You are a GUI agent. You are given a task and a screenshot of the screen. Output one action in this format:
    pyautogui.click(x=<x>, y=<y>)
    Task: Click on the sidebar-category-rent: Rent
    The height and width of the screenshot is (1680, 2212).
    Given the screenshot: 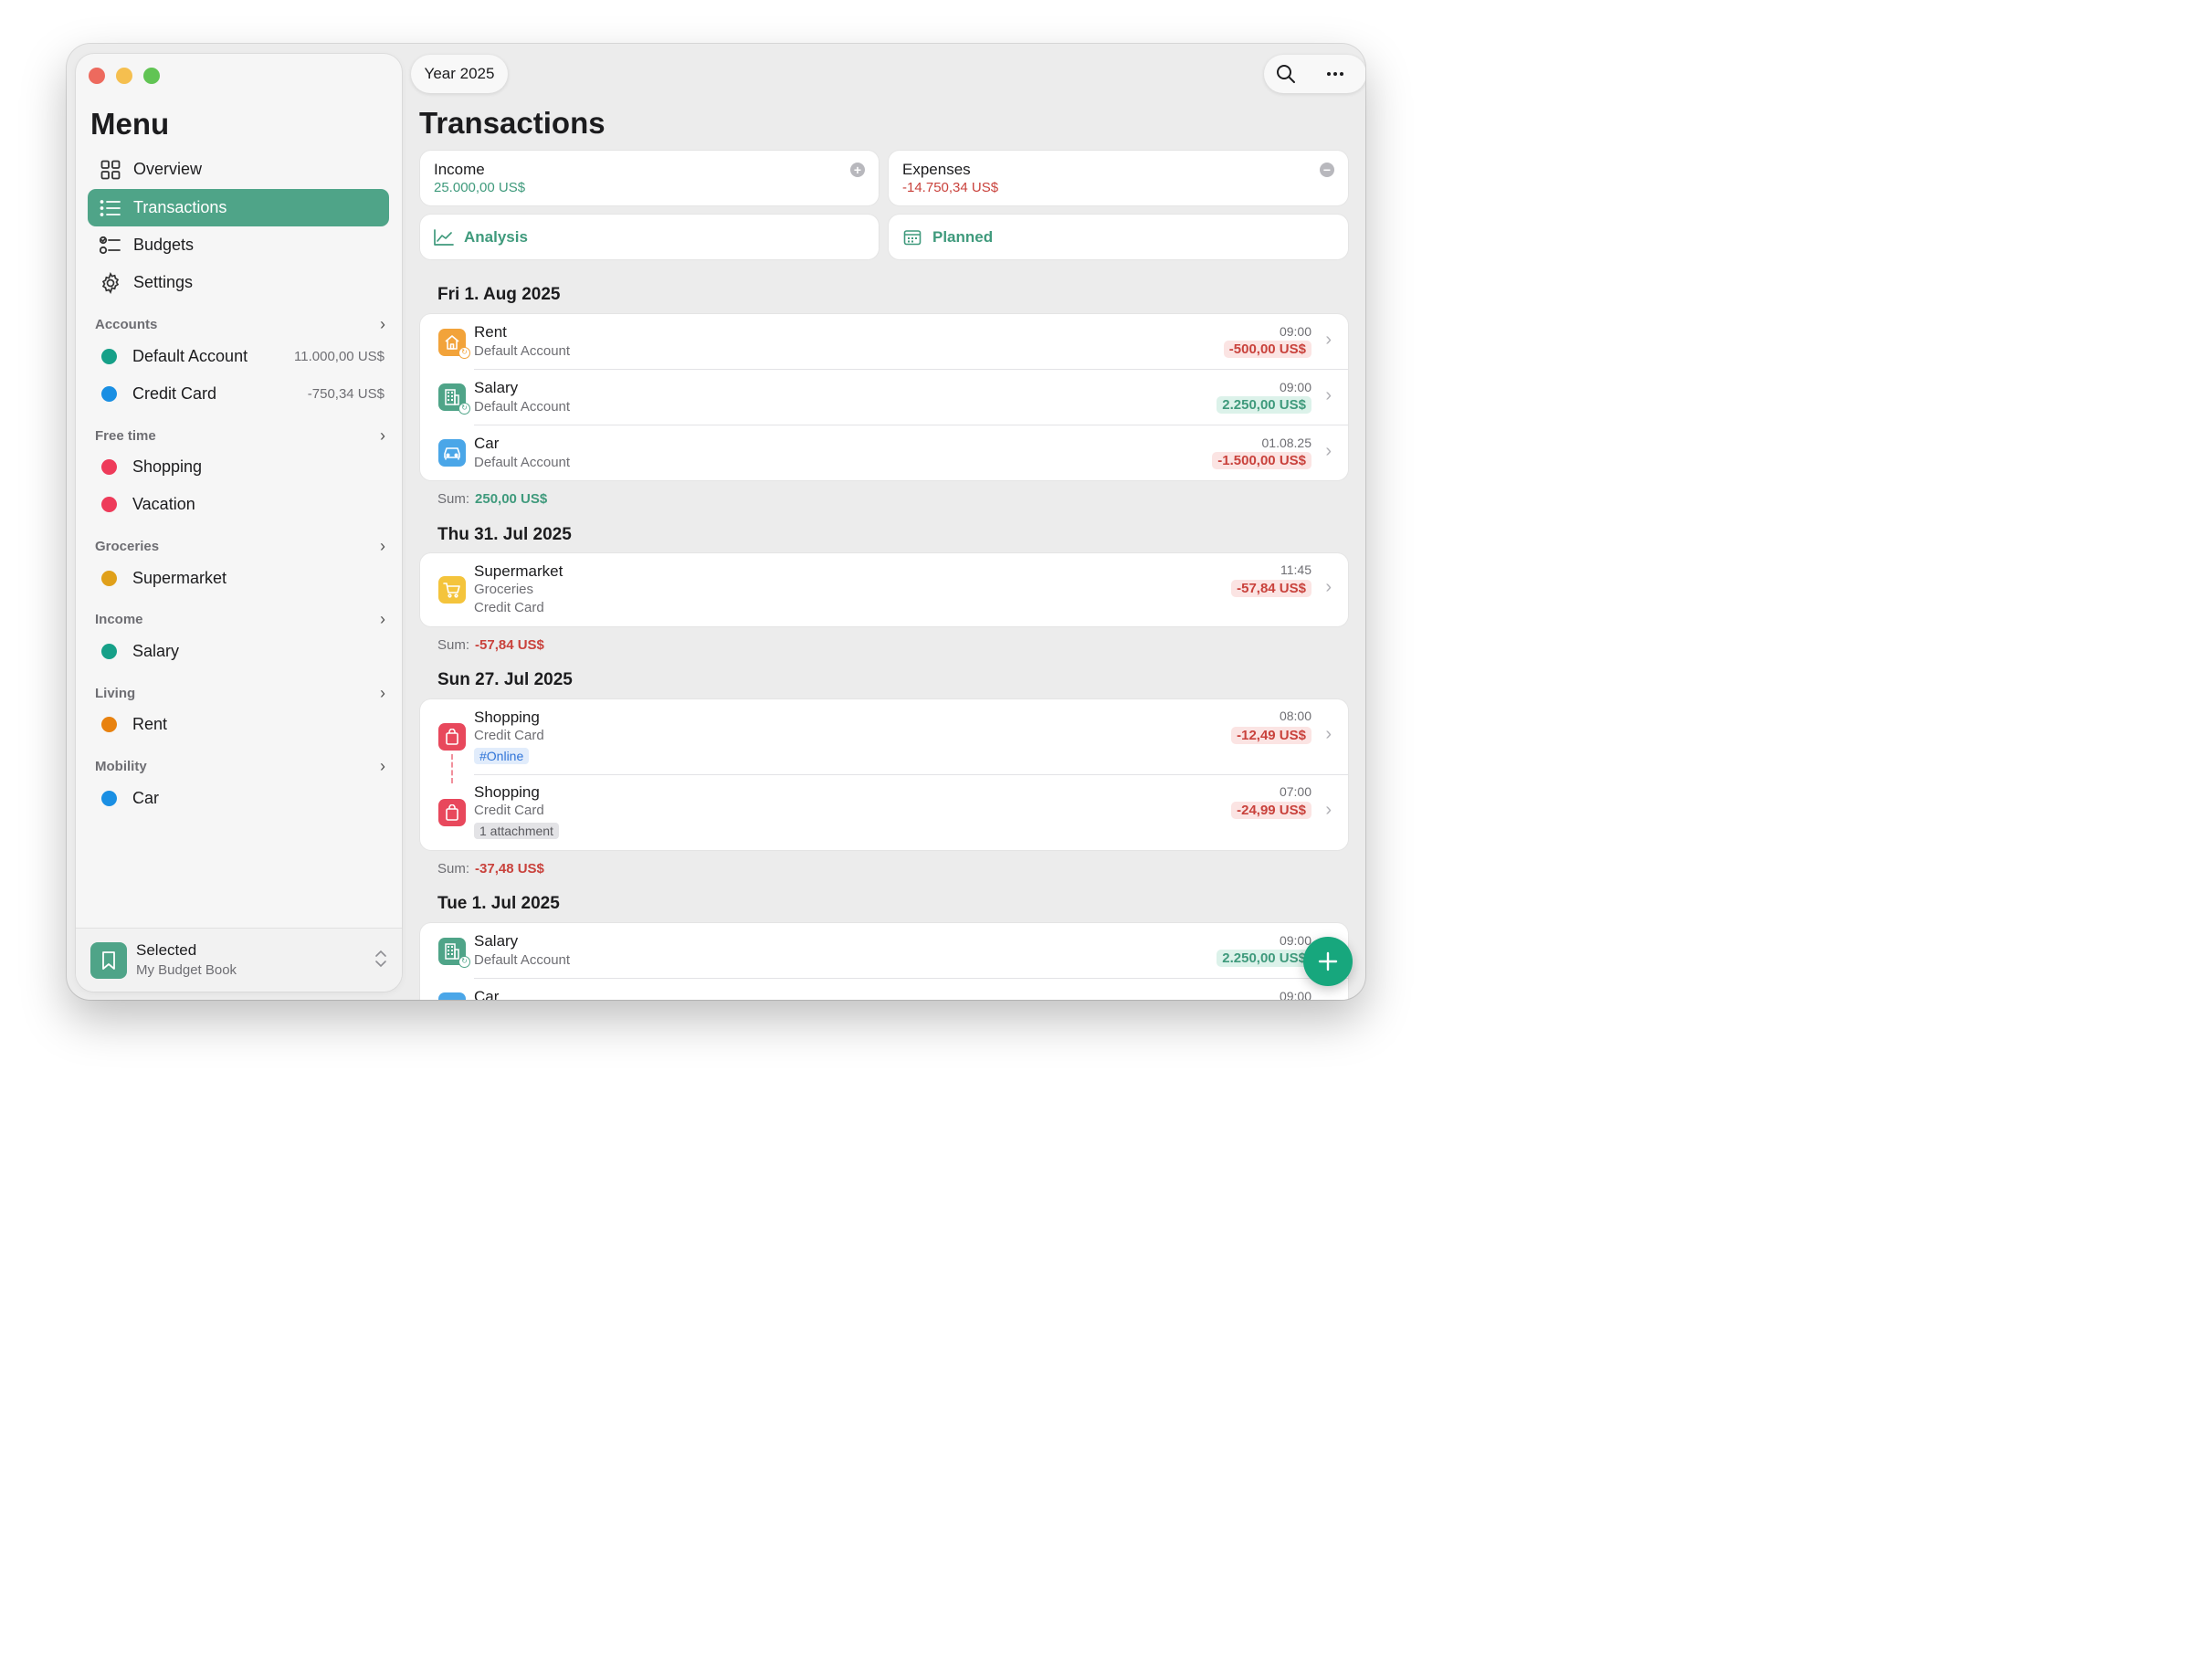 What is the action you would take?
    pyautogui.click(x=242, y=724)
    